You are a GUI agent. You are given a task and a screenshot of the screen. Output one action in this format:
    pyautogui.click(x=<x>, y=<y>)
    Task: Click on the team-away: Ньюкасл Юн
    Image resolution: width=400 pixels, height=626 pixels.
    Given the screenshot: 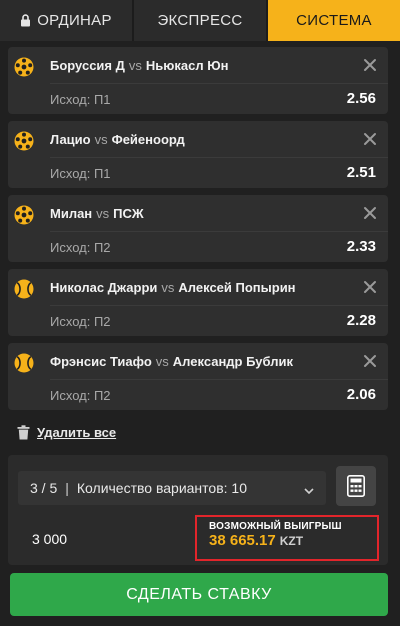 What is the action you would take?
    pyautogui.click(x=187, y=65)
    